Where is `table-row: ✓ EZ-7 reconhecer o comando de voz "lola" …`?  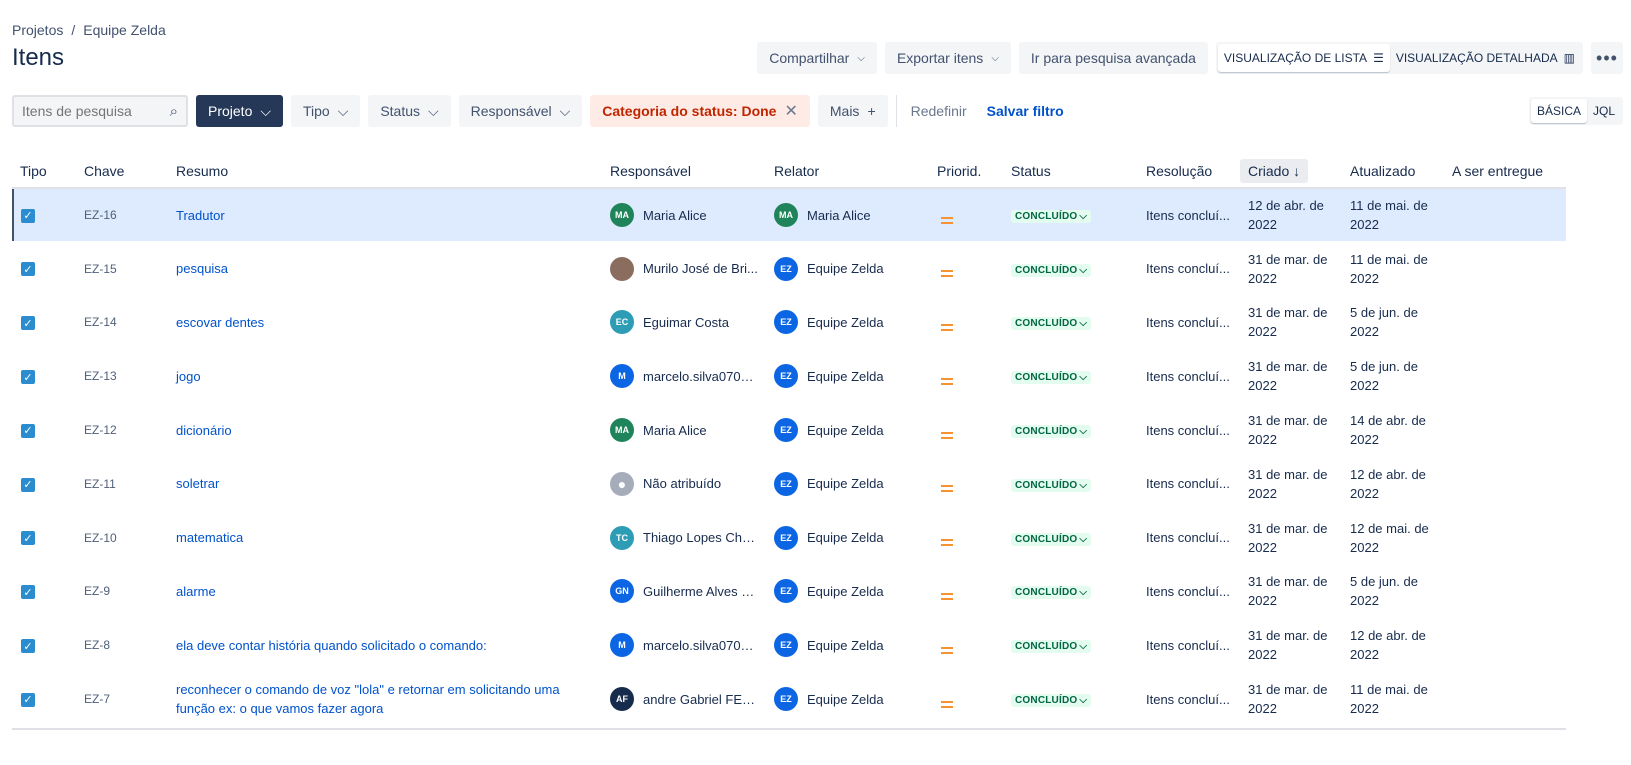
table-row: ✓ EZ-7 reconhecer o comando de voz "lola" … is located at coordinates (789, 699).